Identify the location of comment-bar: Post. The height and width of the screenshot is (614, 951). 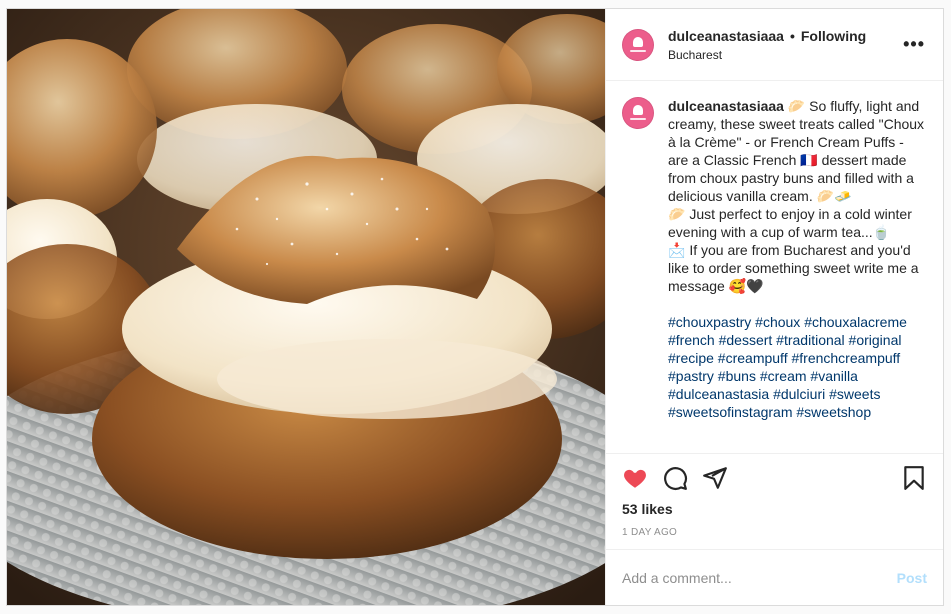
(774, 577).